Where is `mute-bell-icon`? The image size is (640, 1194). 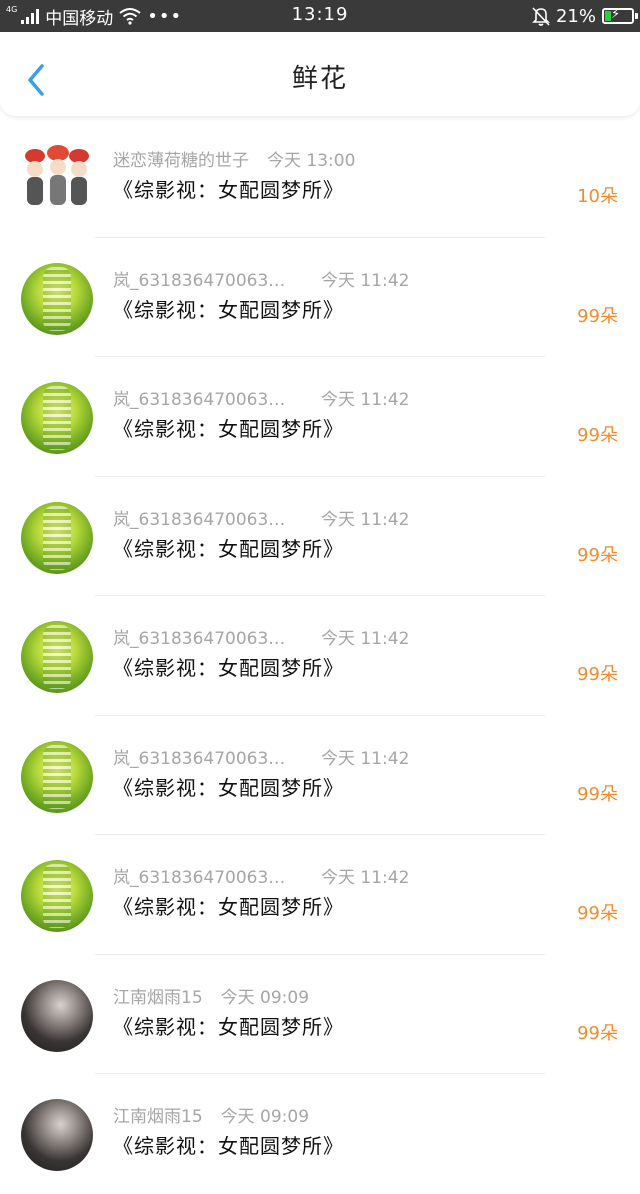
mute-bell-icon is located at coordinates (541, 16).